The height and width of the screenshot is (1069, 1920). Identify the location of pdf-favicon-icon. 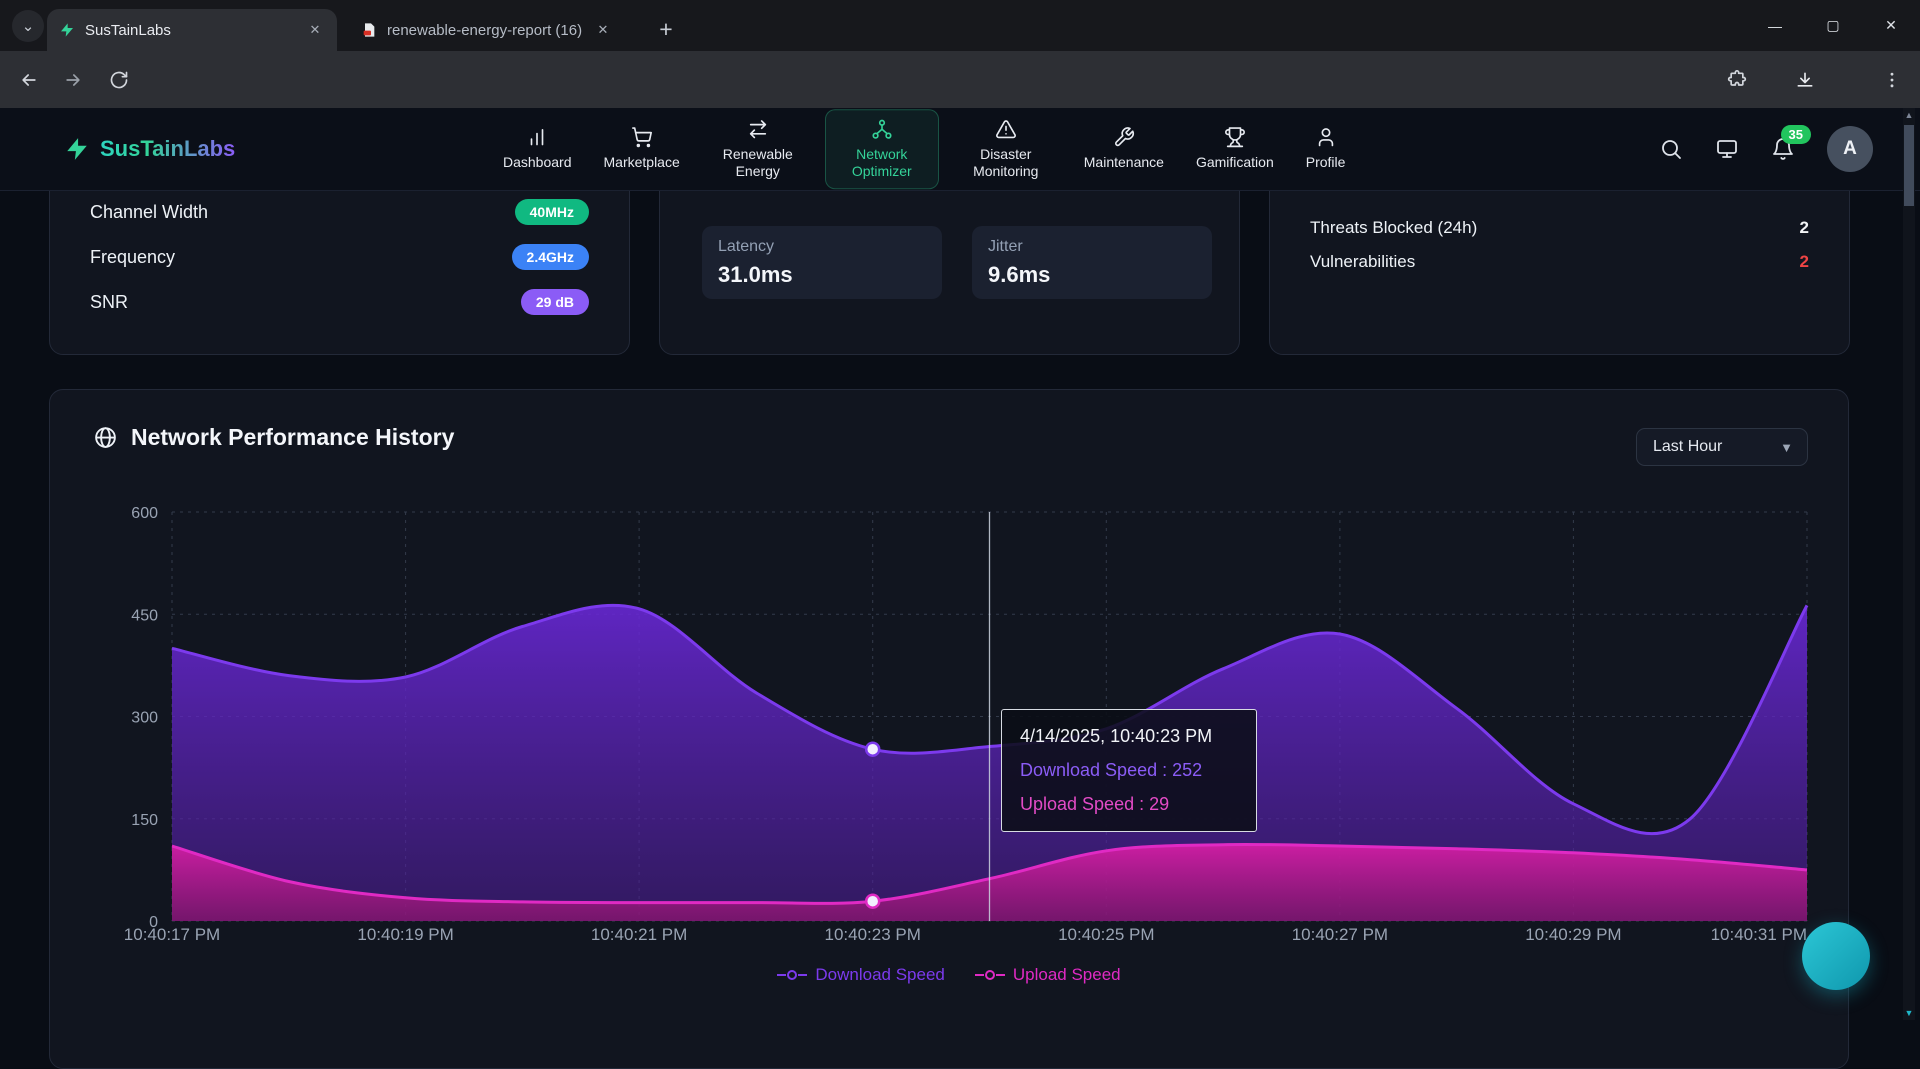
(369, 30).